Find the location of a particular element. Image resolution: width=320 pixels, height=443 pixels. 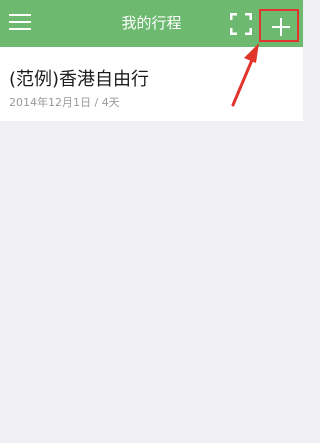

trip-meta: 2014年12月1日 / 4天 is located at coordinates (64, 102).